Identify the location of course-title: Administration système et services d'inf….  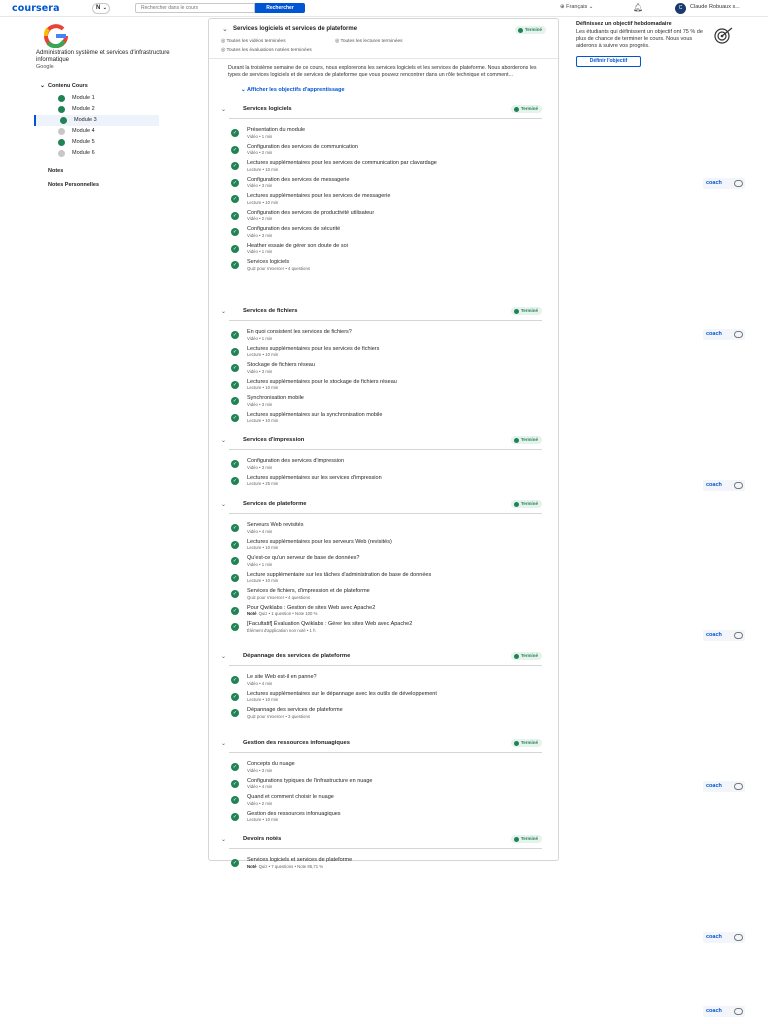
(106, 57).